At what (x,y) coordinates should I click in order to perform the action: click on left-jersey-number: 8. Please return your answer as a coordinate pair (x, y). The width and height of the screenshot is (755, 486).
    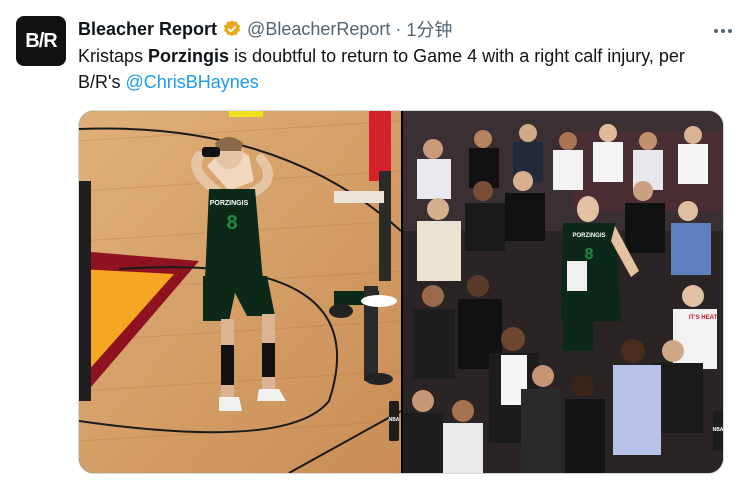
    Looking at the image, I should click on (231, 223).